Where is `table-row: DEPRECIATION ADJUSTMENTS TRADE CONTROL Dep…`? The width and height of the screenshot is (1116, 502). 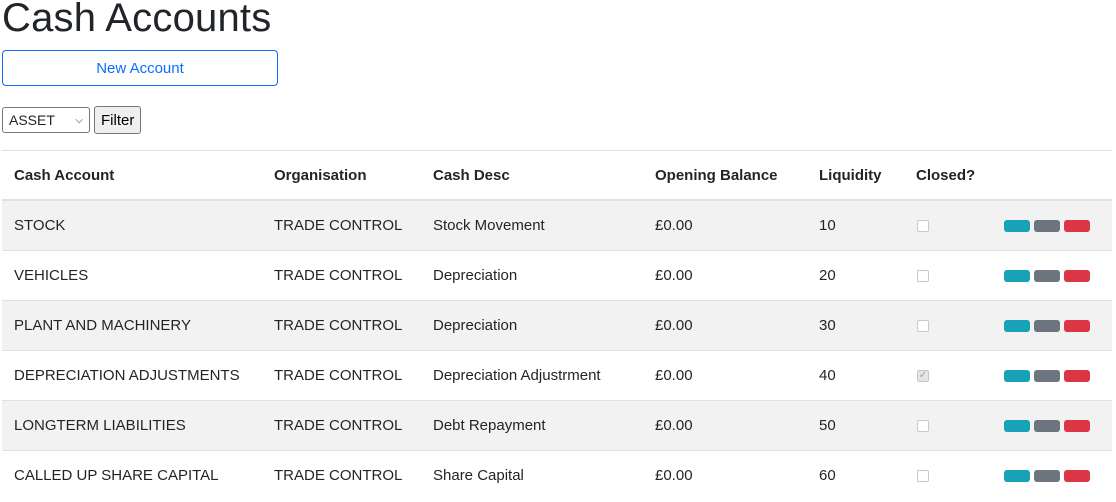 table-row: DEPRECIATION ADJUSTMENTS TRADE CONTROL Dep… is located at coordinates (557, 375).